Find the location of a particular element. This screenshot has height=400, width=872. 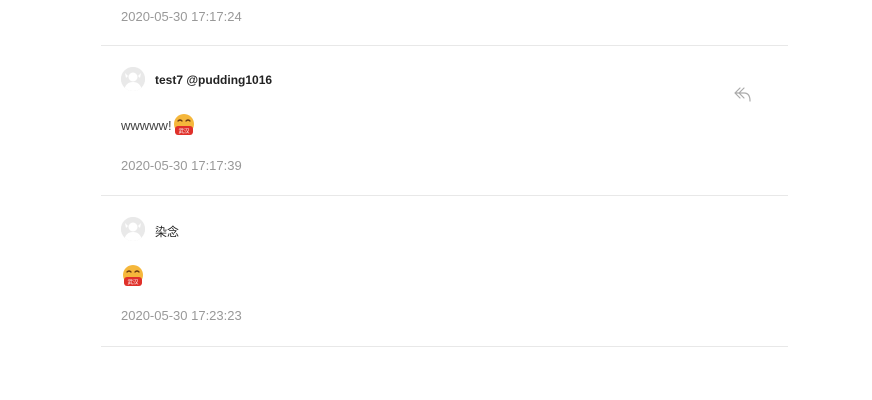

reply-arrow-icon is located at coordinates (743, 95).